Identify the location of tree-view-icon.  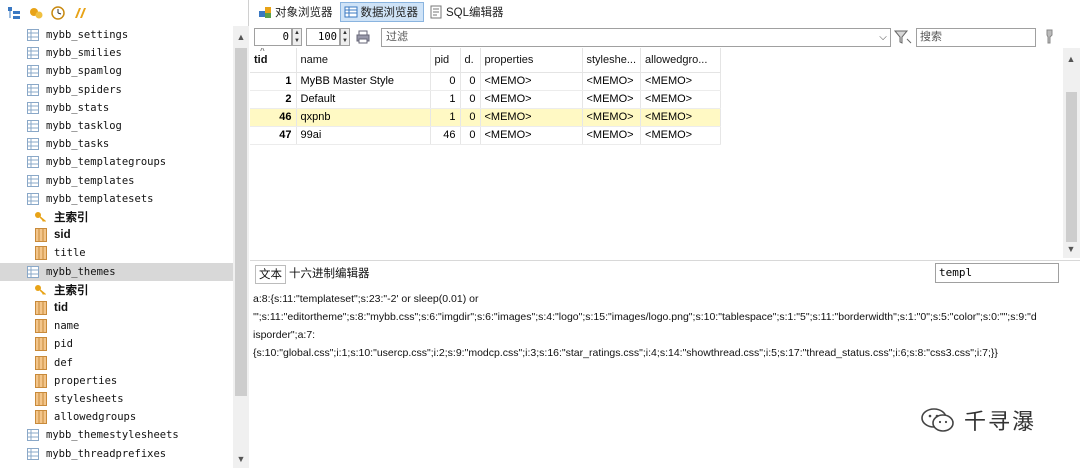
(14, 13).